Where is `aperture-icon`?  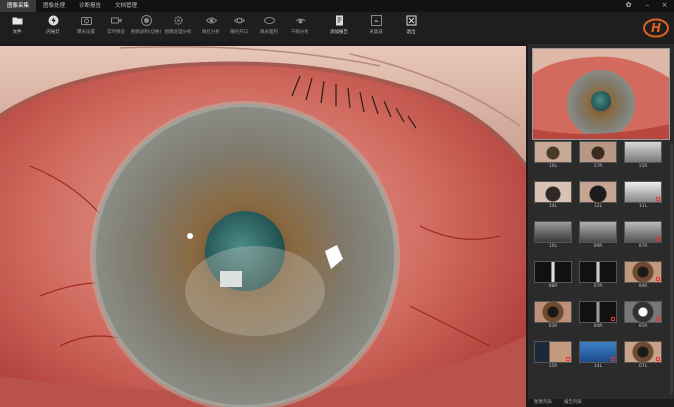
aperture-icon is located at coordinates (146, 20).